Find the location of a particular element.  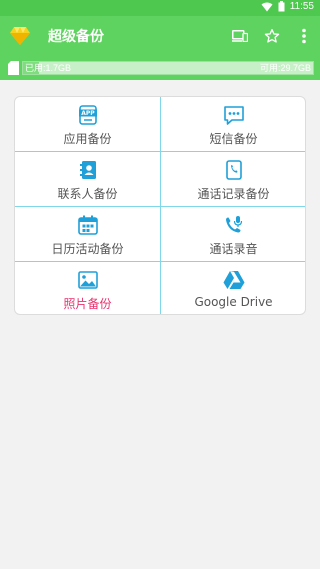

calendar-backup-item: 日历活动备份 is located at coordinates (87, 234).